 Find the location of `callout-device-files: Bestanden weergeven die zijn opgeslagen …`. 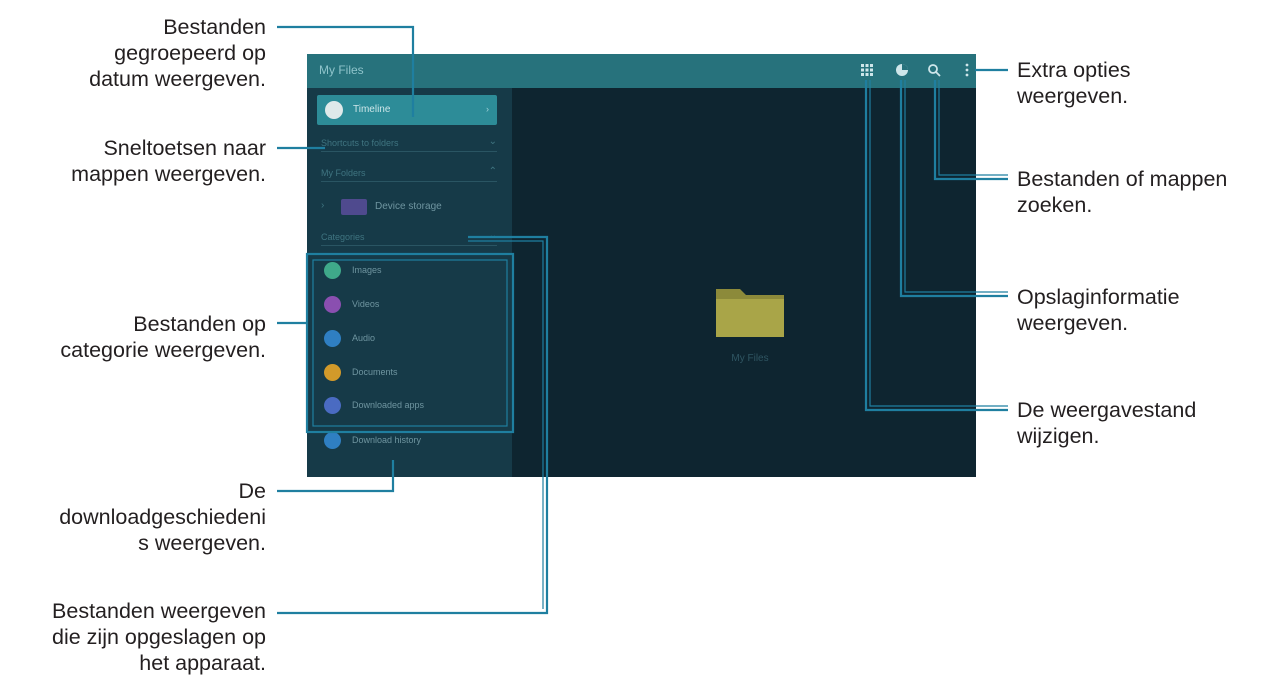

callout-device-files: Bestanden weergeven die zijn opgeslagen … is located at coordinates (159, 637).